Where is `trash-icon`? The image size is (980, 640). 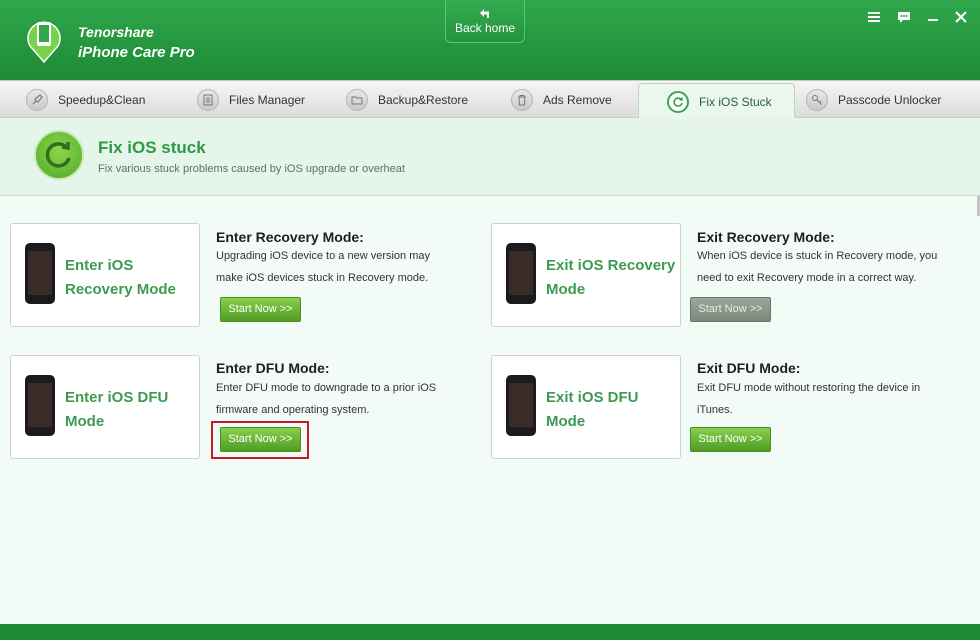
trash-icon is located at coordinates (522, 99).